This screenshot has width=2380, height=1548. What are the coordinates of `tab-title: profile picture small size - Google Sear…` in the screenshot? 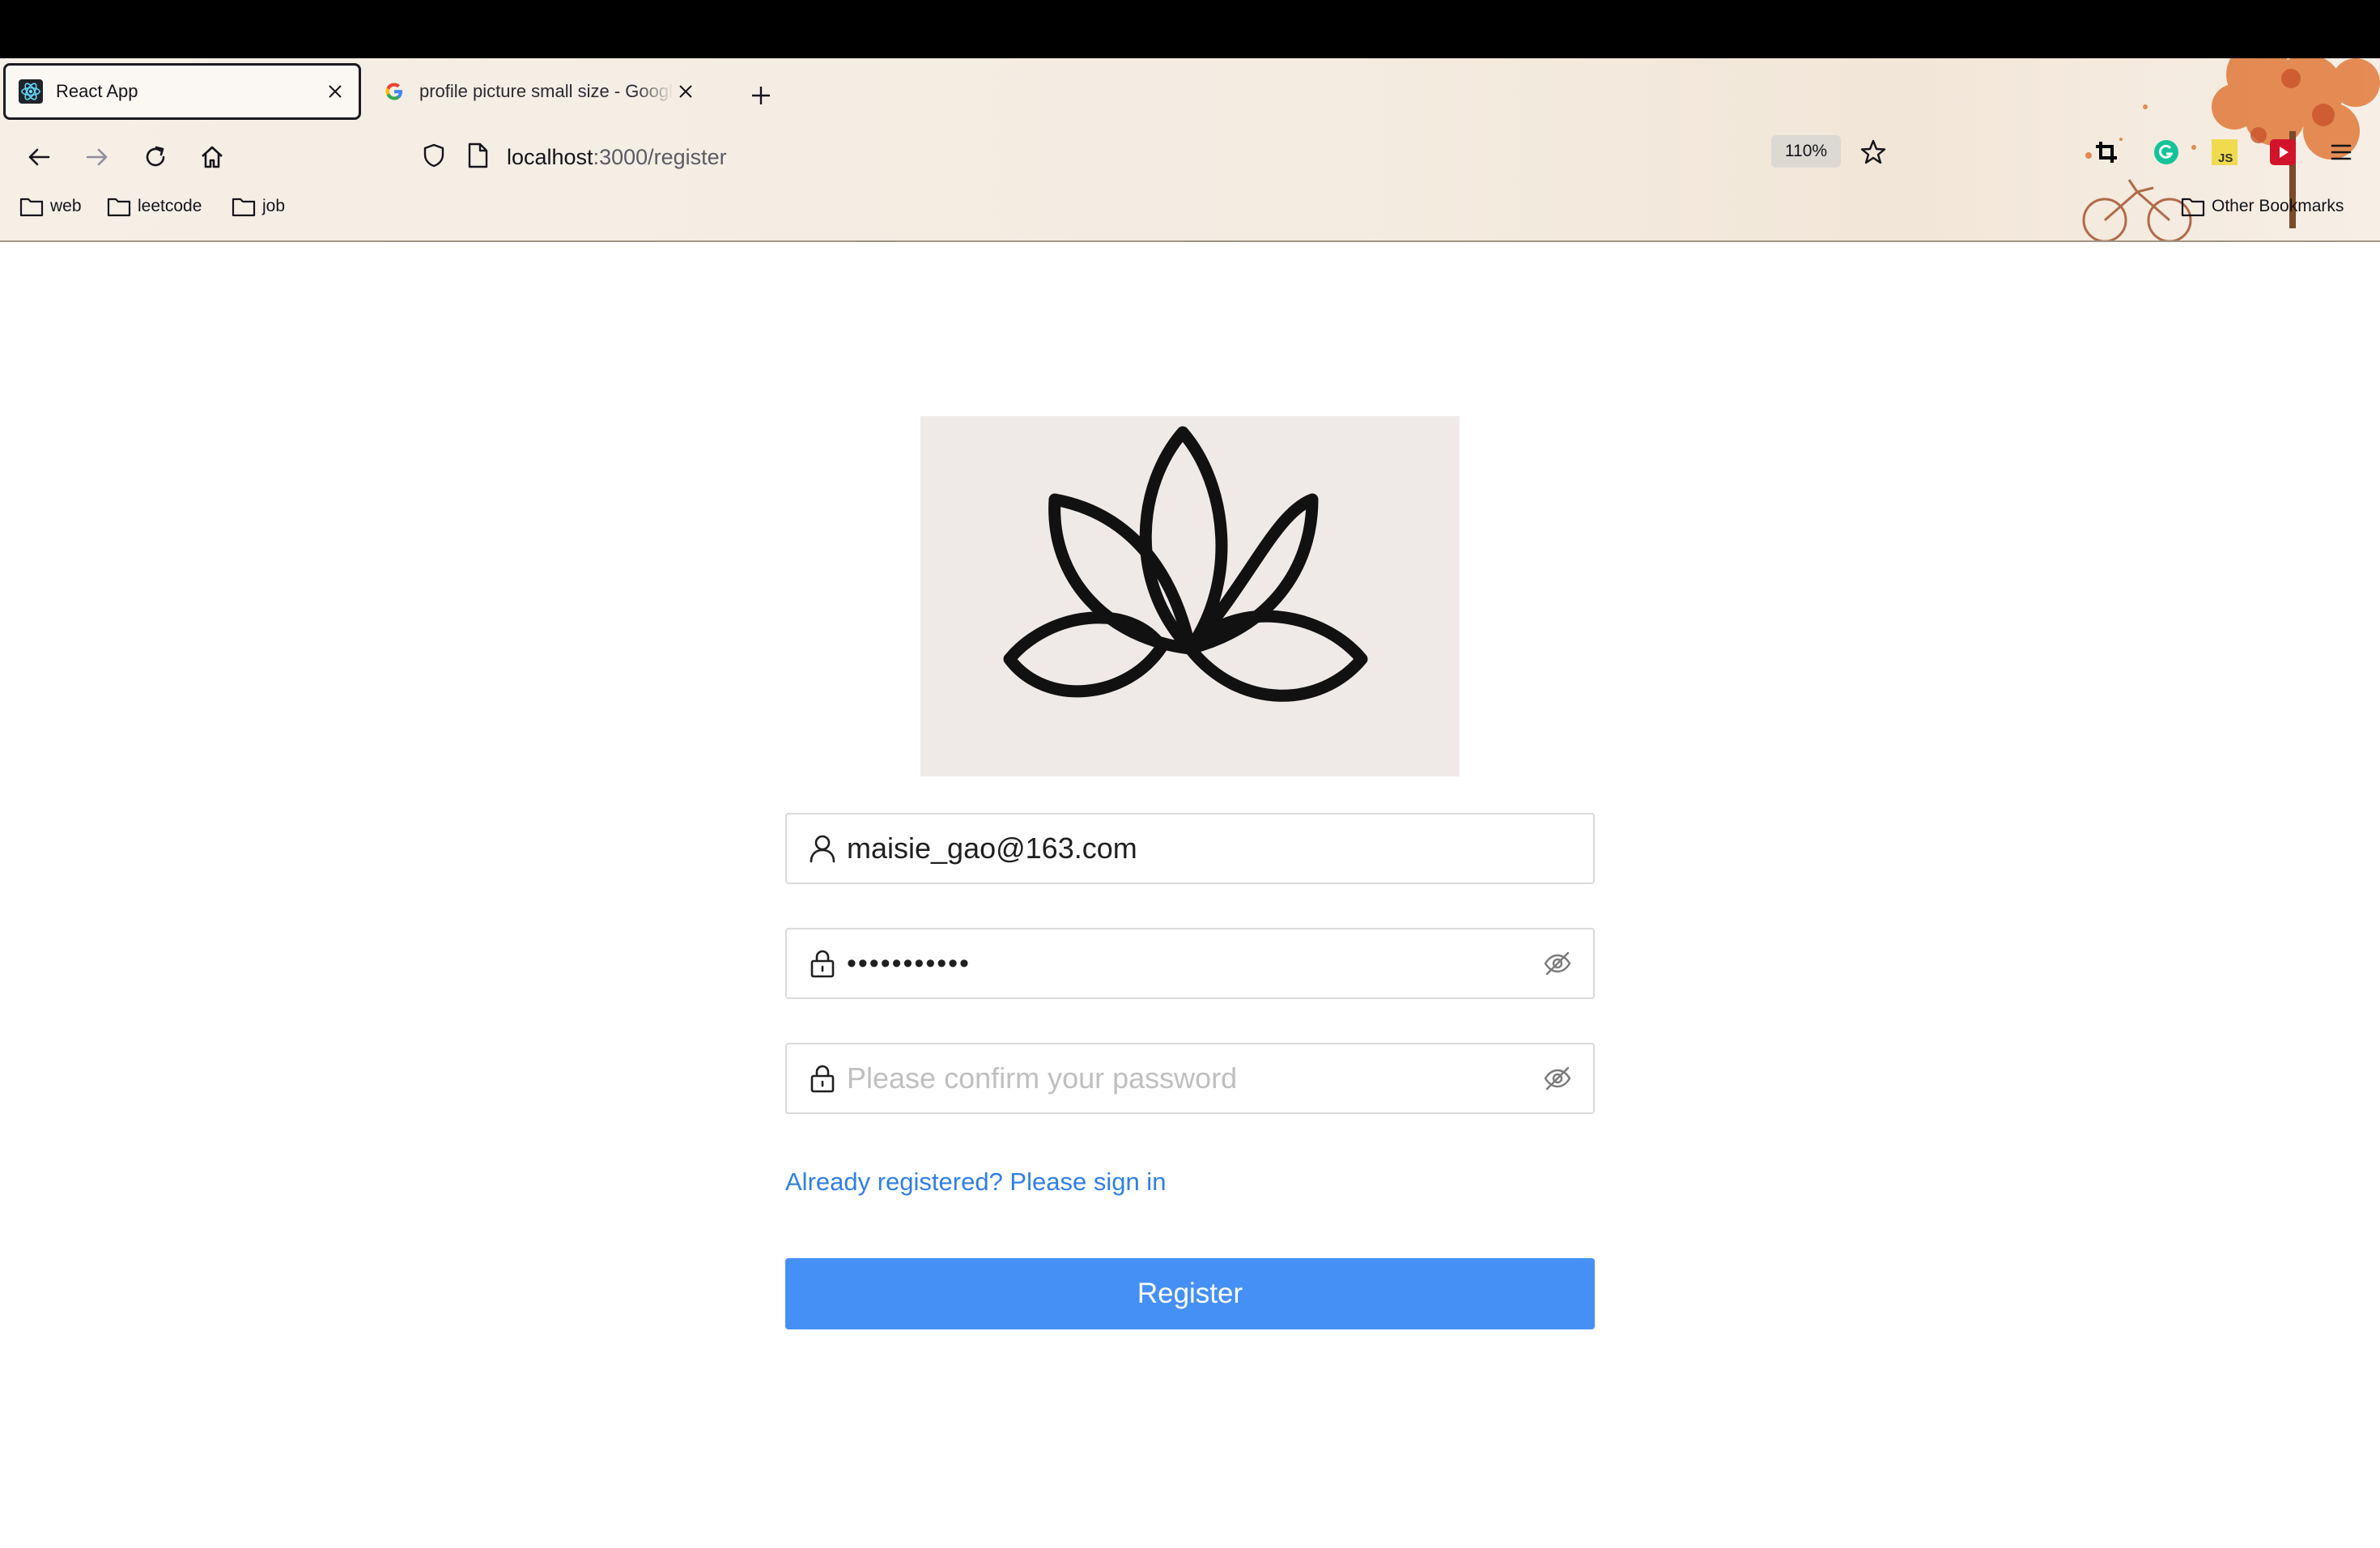 It's located at (546, 91).